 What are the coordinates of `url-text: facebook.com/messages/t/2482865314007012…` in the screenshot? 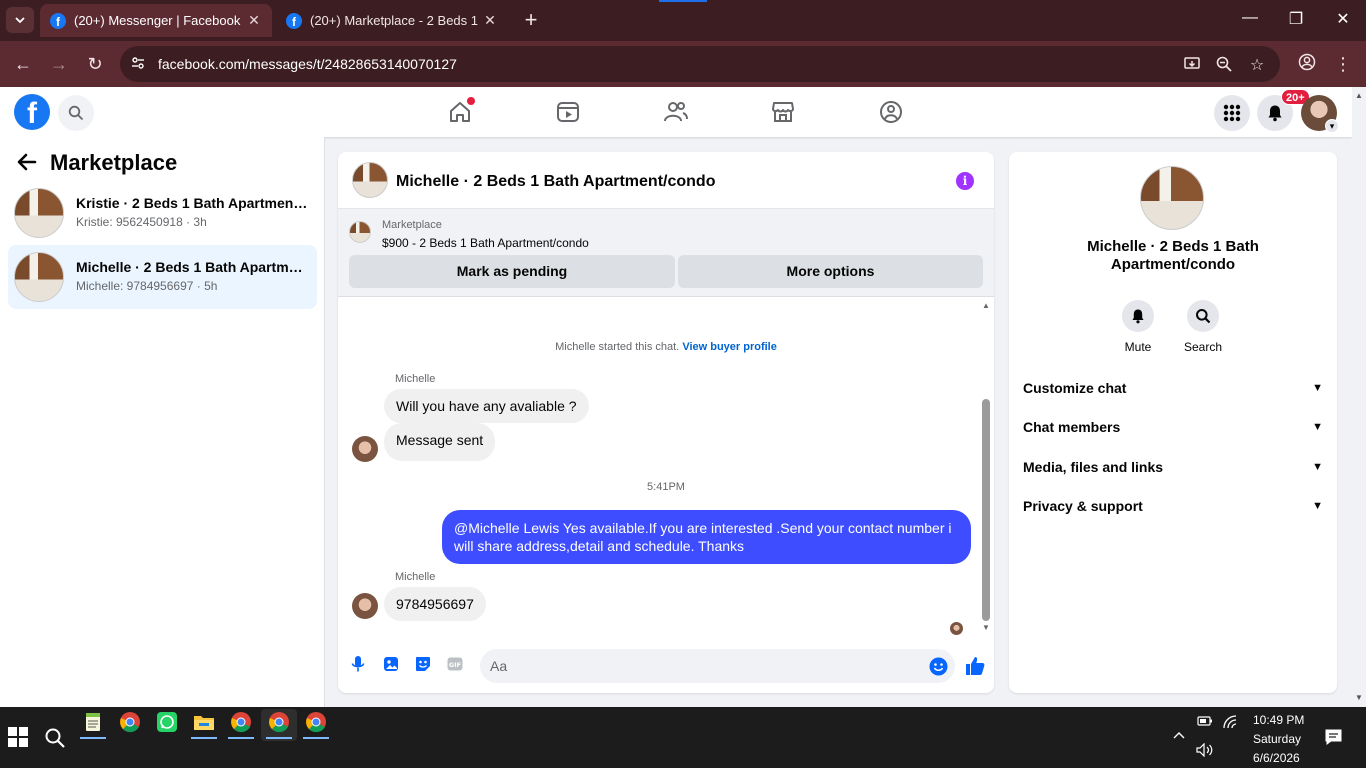 It's located at (307, 64).